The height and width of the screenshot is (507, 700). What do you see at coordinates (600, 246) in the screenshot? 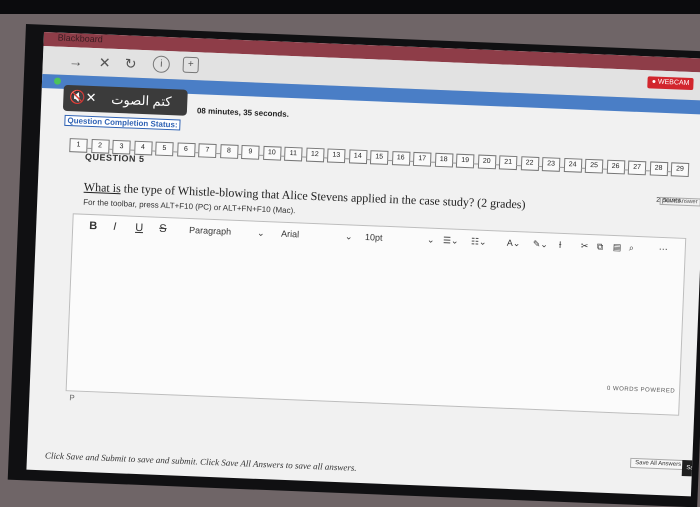
I see `copy-icon: ⧉` at bounding box center [600, 246].